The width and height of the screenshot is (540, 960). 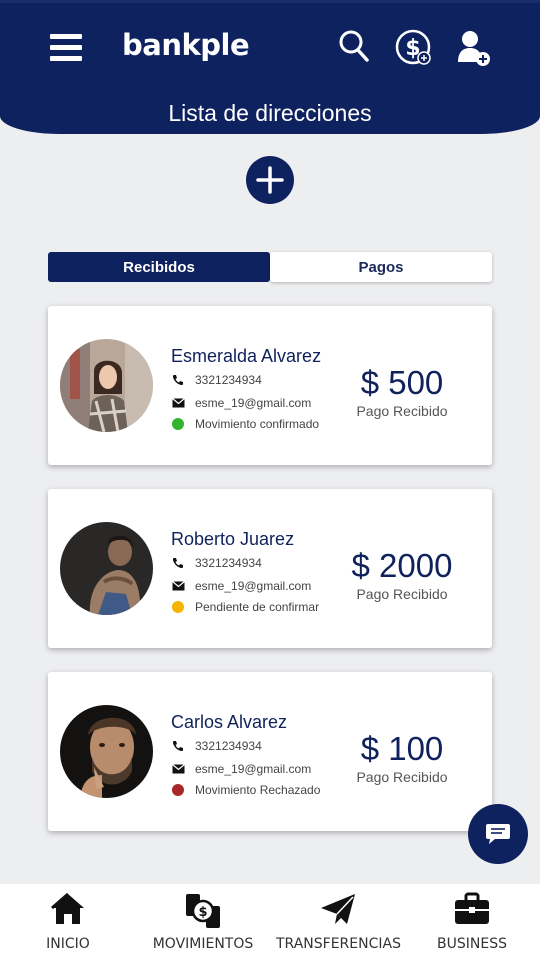 I want to click on user-add-icon, so click(x=474, y=50).